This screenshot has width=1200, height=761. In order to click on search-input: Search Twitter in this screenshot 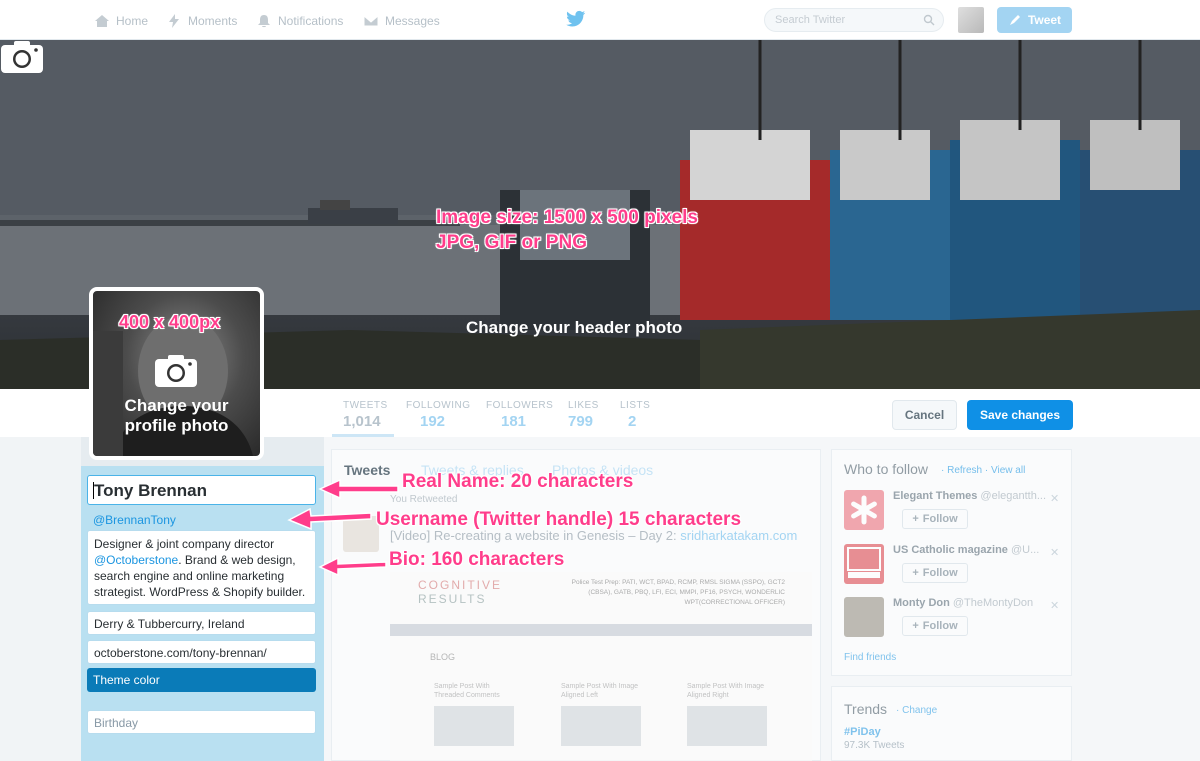, I will do `click(854, 20)`.